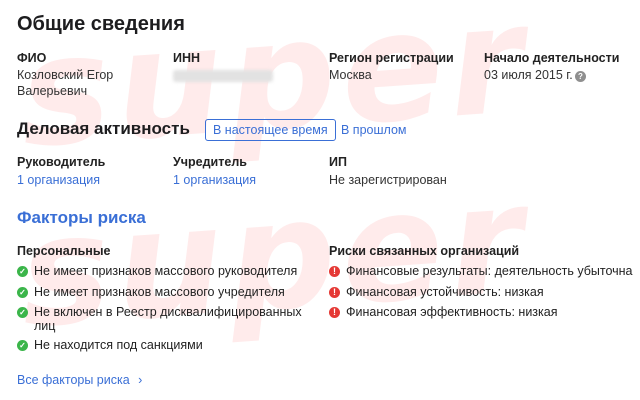 This screenshot has height=400, width=640. Describe the element at coordinates (64, 251) in the screenshot. I see `personal-title: Персональные` at that location.